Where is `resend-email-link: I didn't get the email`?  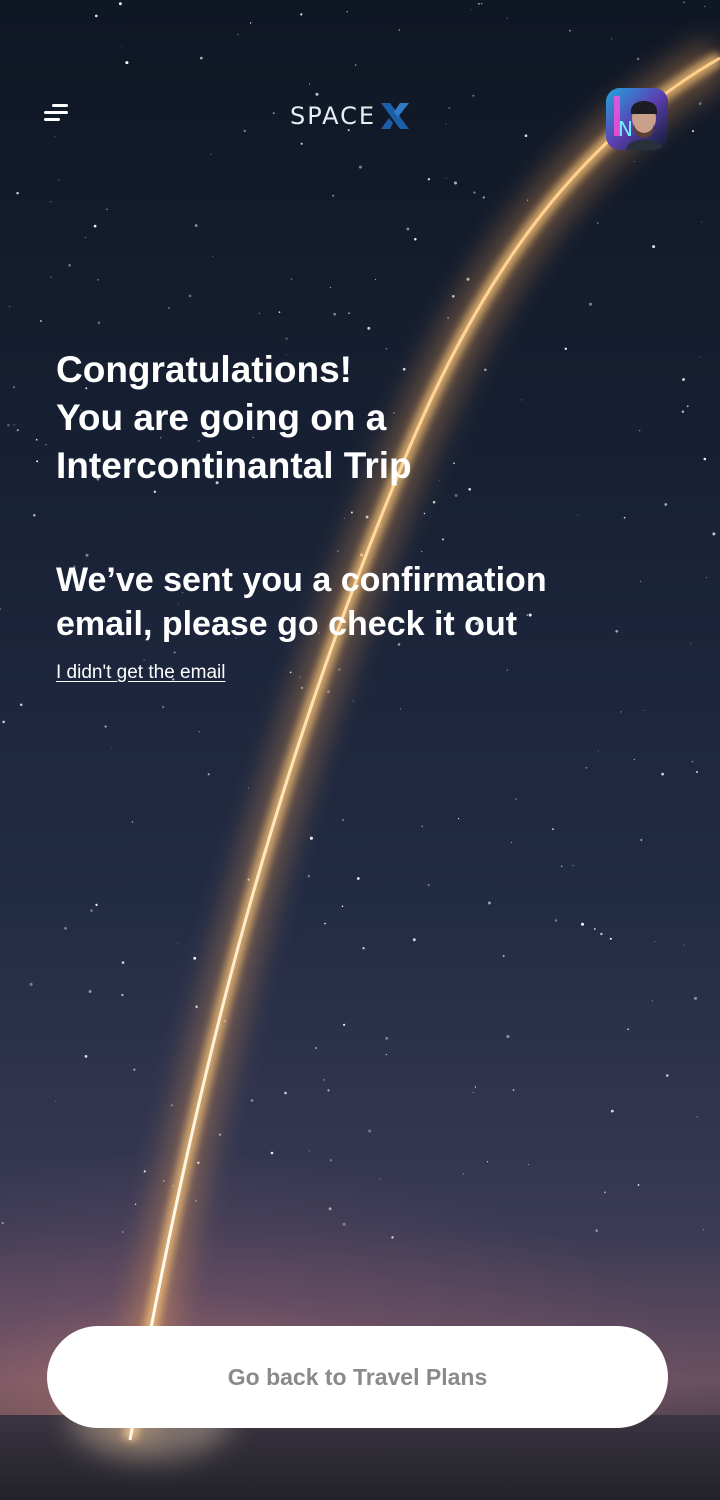 resend-email-link: I didn't get the email is located at coordinates (140, 673).